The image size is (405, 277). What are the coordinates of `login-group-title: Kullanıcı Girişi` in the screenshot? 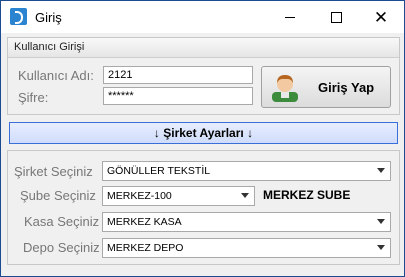 It's located at (49, 47).